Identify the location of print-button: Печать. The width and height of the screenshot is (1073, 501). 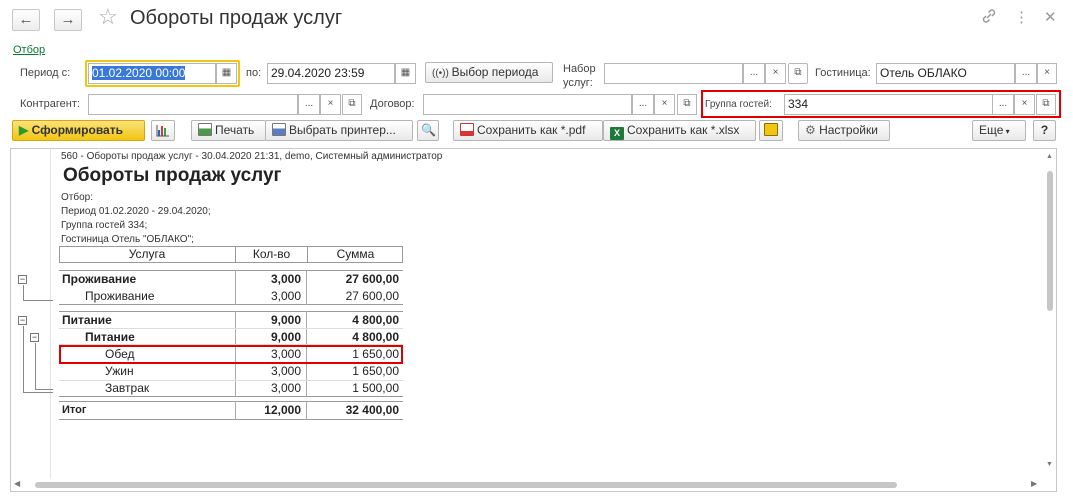
(228, 130).